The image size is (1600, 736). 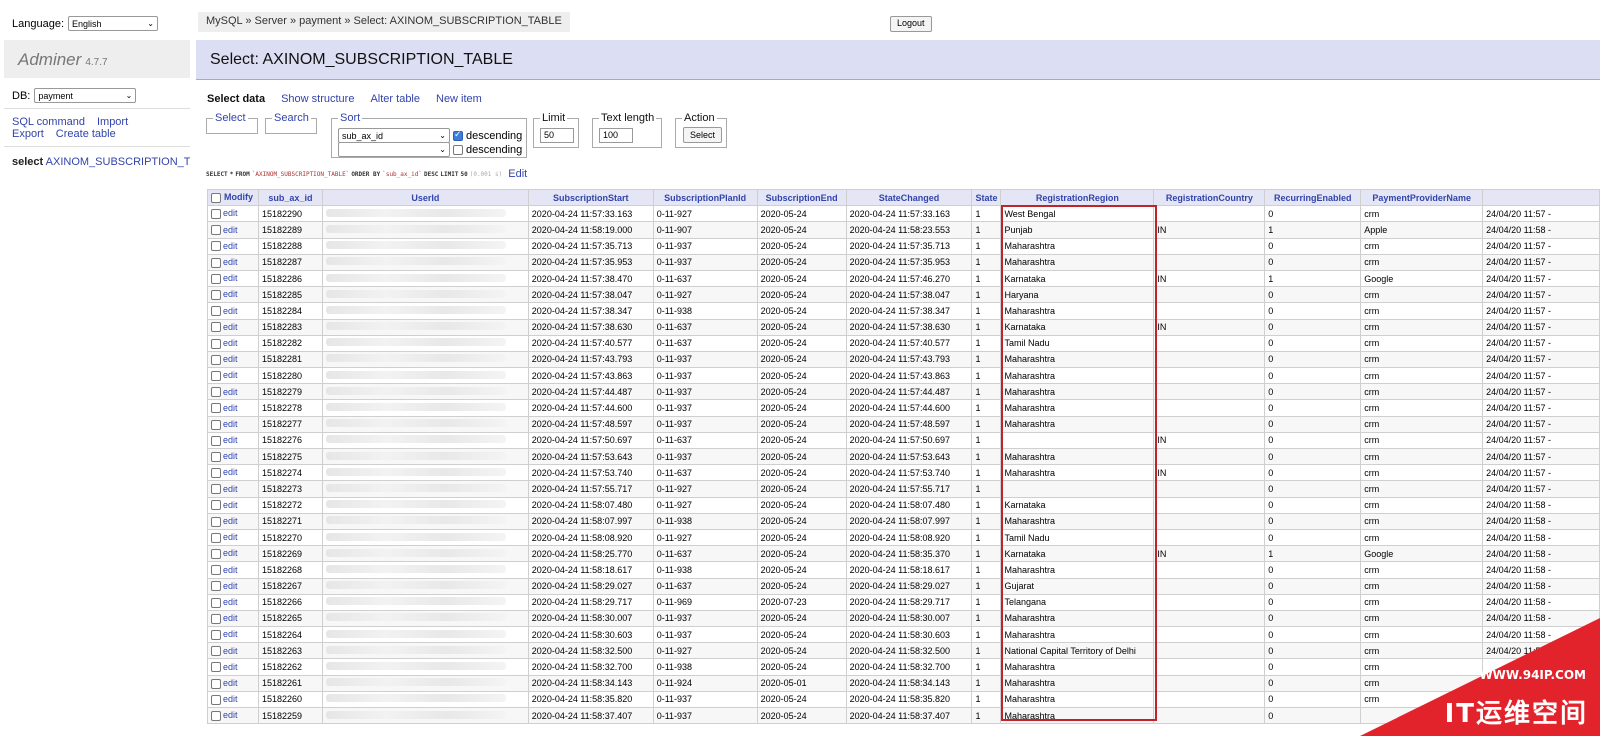 I want to click on sql-command-link: SQL command, so click(x=48, y=122).